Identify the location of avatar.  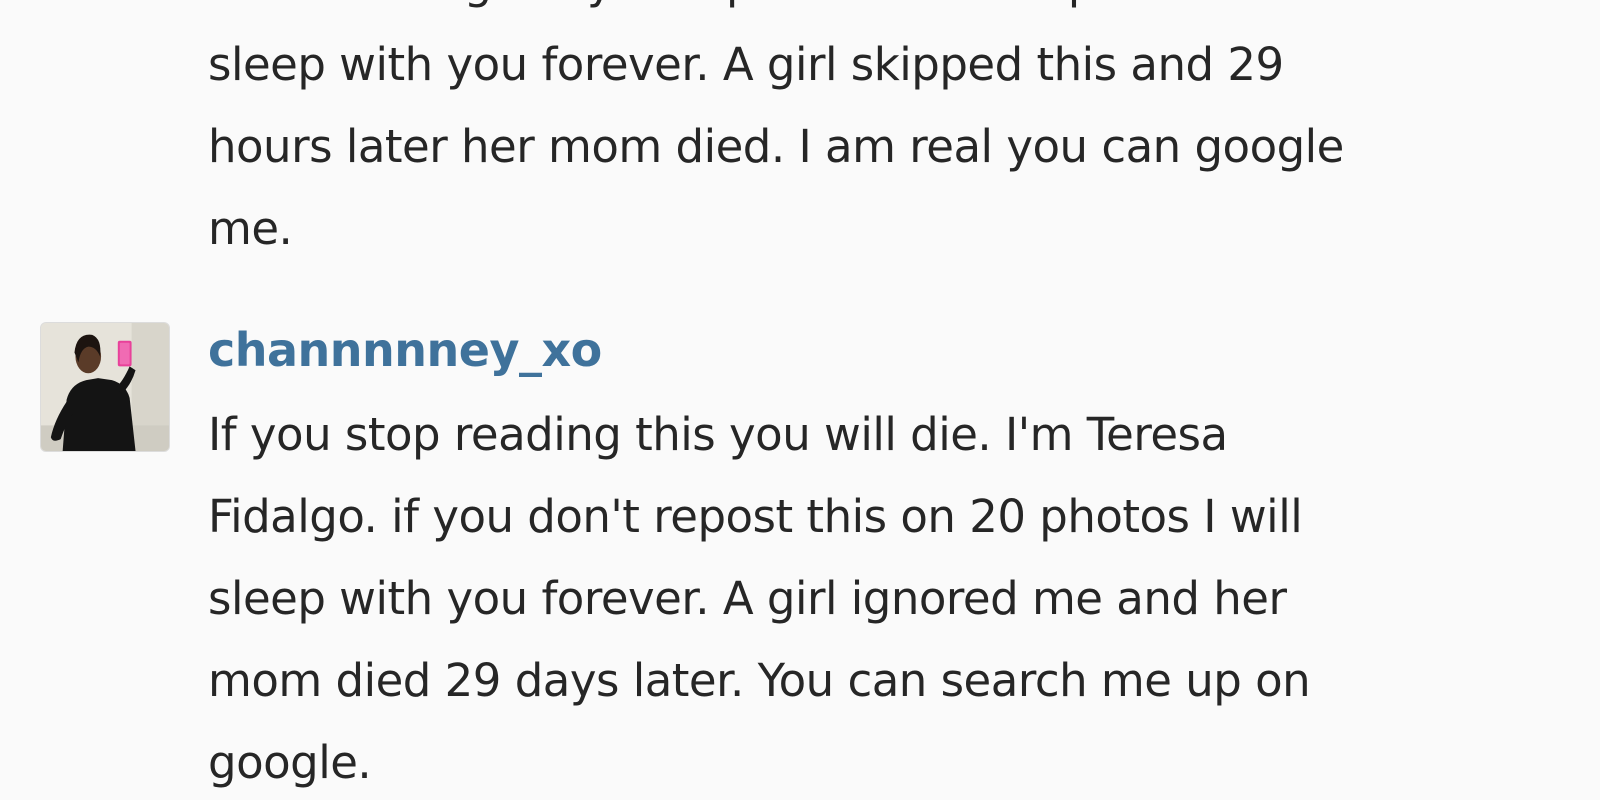
(105, 387).